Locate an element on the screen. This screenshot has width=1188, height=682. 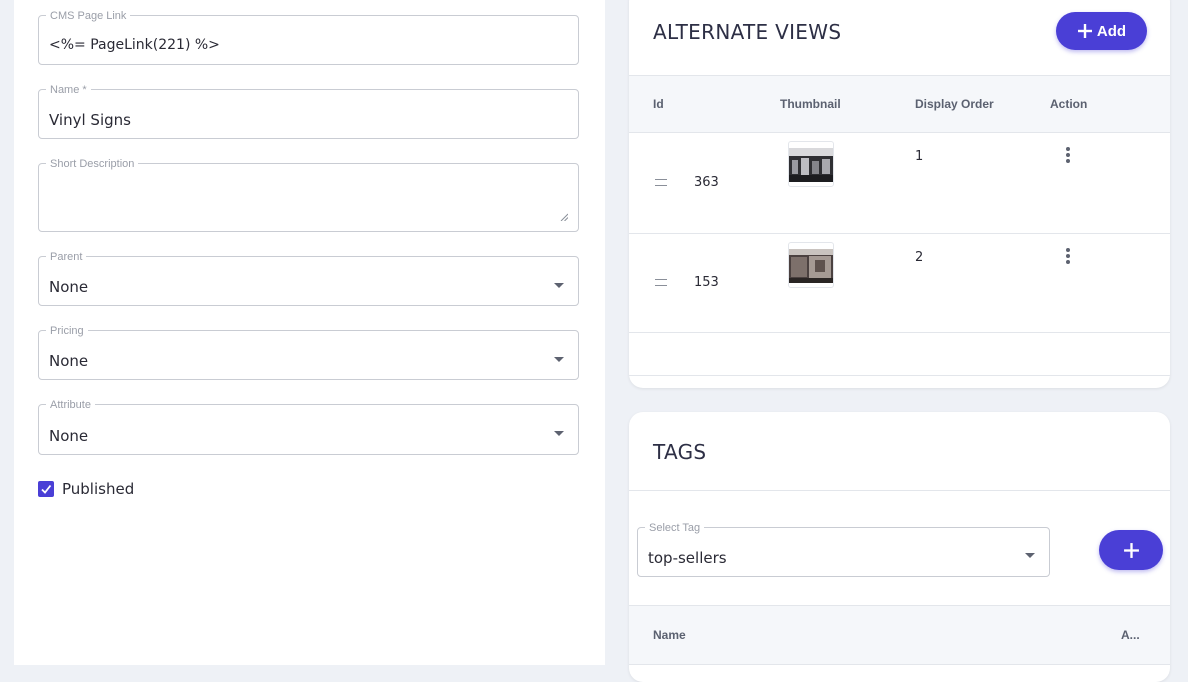
column-header-name: Name is located at coordinates (669, 635).